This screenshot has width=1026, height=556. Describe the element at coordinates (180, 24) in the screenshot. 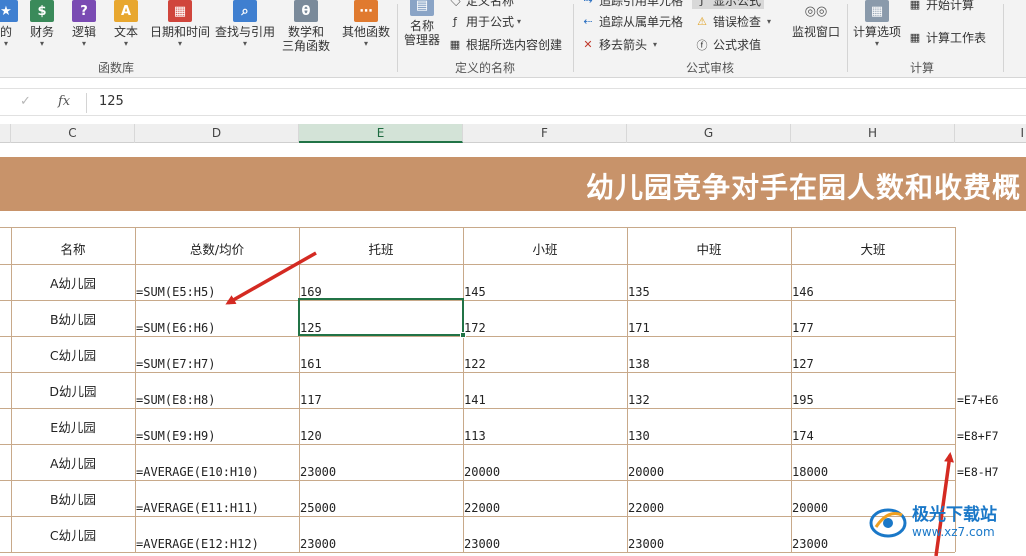

I see `date-time-button: ▦ 日期和时间 ▾` at that location.